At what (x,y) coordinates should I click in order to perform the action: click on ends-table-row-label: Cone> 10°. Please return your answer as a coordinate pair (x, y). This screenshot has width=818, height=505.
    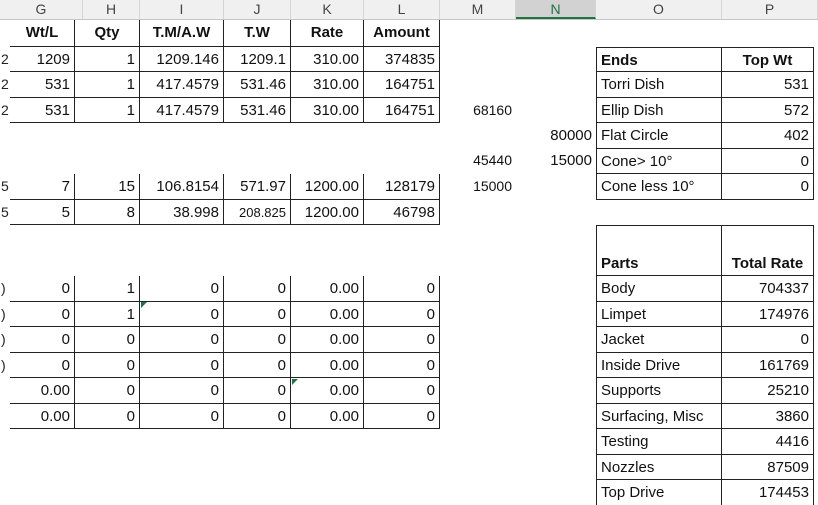
    Looking at the image, I should click on (659, 161).